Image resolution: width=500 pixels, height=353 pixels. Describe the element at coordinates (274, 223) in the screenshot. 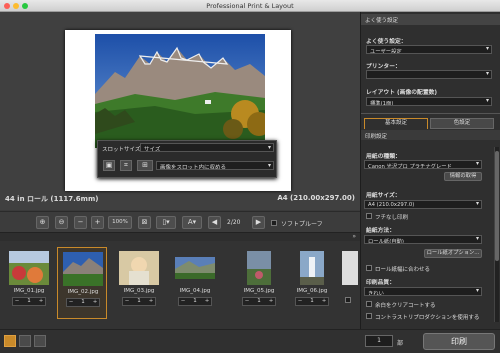

I see `softproof-checkbox` at that location.